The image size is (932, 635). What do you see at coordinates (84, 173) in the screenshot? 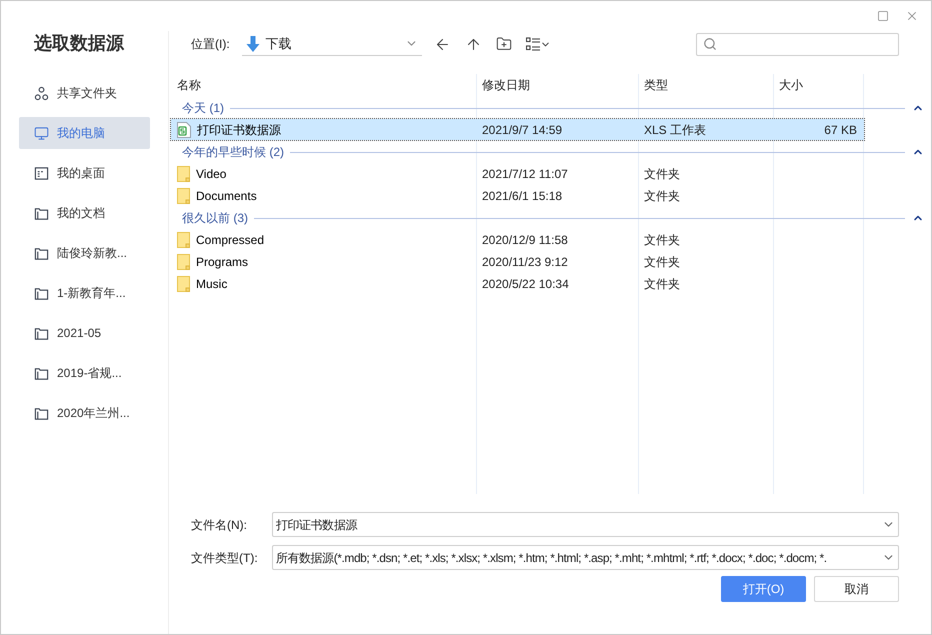
I see `sidebar-item: 我的桌面` at bounding box center [84, 173].